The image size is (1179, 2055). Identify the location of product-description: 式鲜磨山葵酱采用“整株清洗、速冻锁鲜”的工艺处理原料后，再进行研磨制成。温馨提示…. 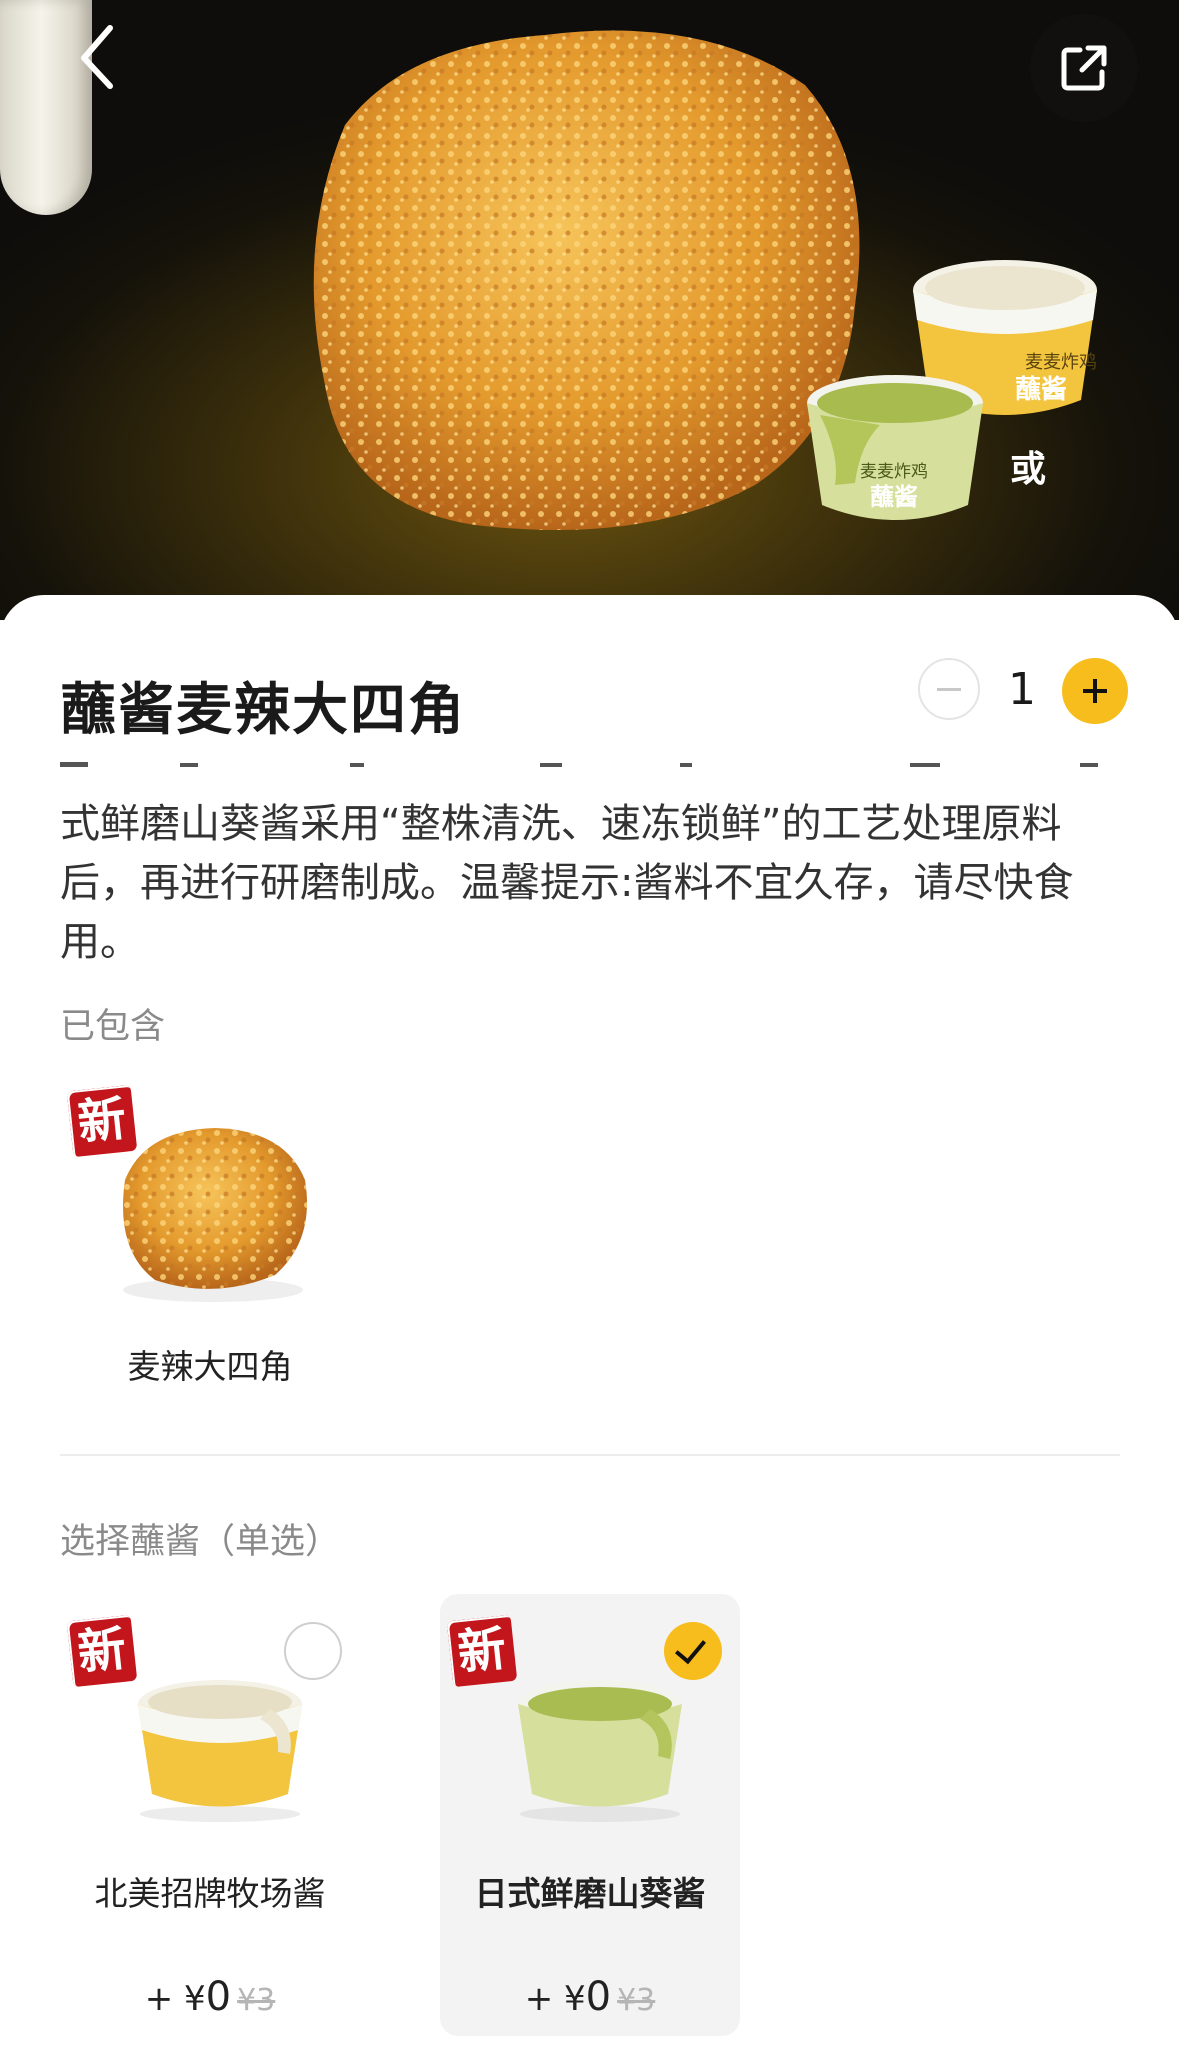
(567, 883).